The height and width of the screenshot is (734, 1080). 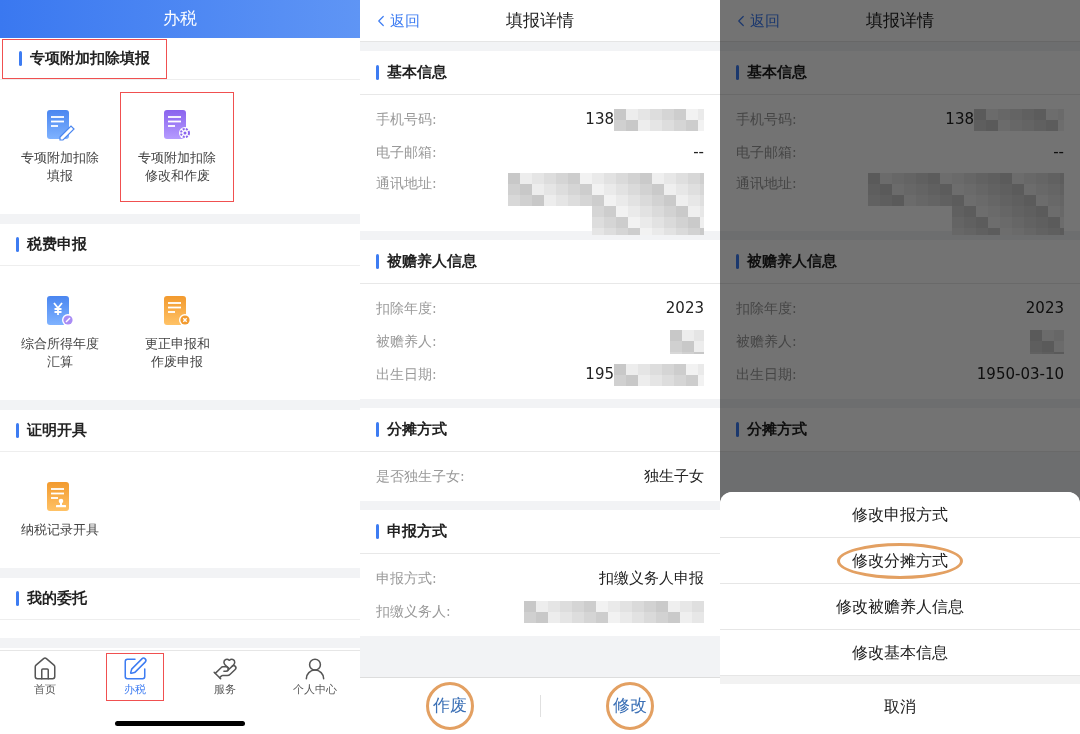 I want to click on field-label: 通讯地址:, so click(x=406, y=183).